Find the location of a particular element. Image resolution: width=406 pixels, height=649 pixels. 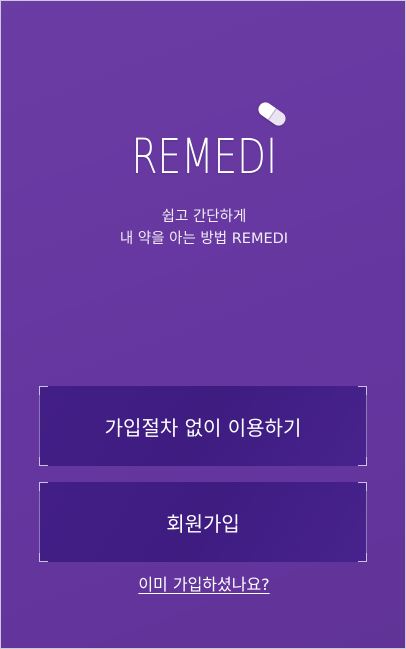

tagline-line-1: 쉽고 간단하게 is located at coordinates (204, 217).